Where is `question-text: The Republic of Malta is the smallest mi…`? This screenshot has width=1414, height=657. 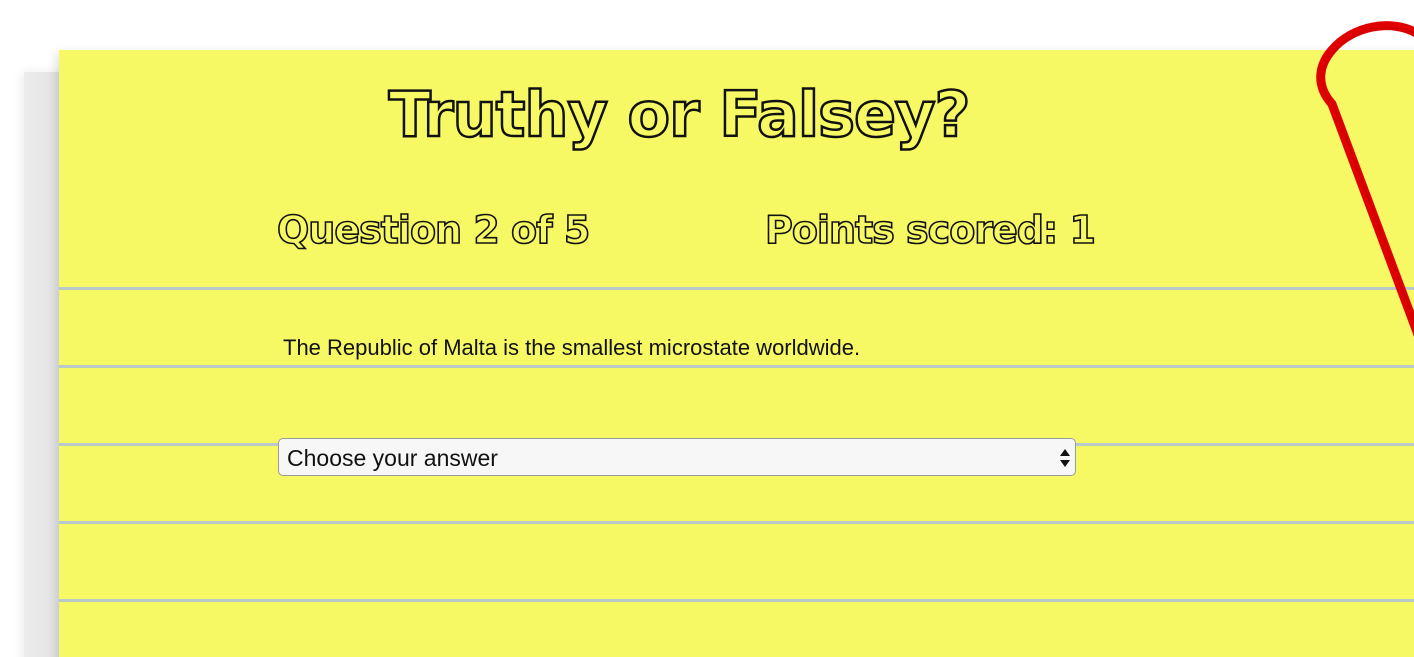
question-text: The Republic of Malta is the smallest mi… is located at coordinates (572, 347).